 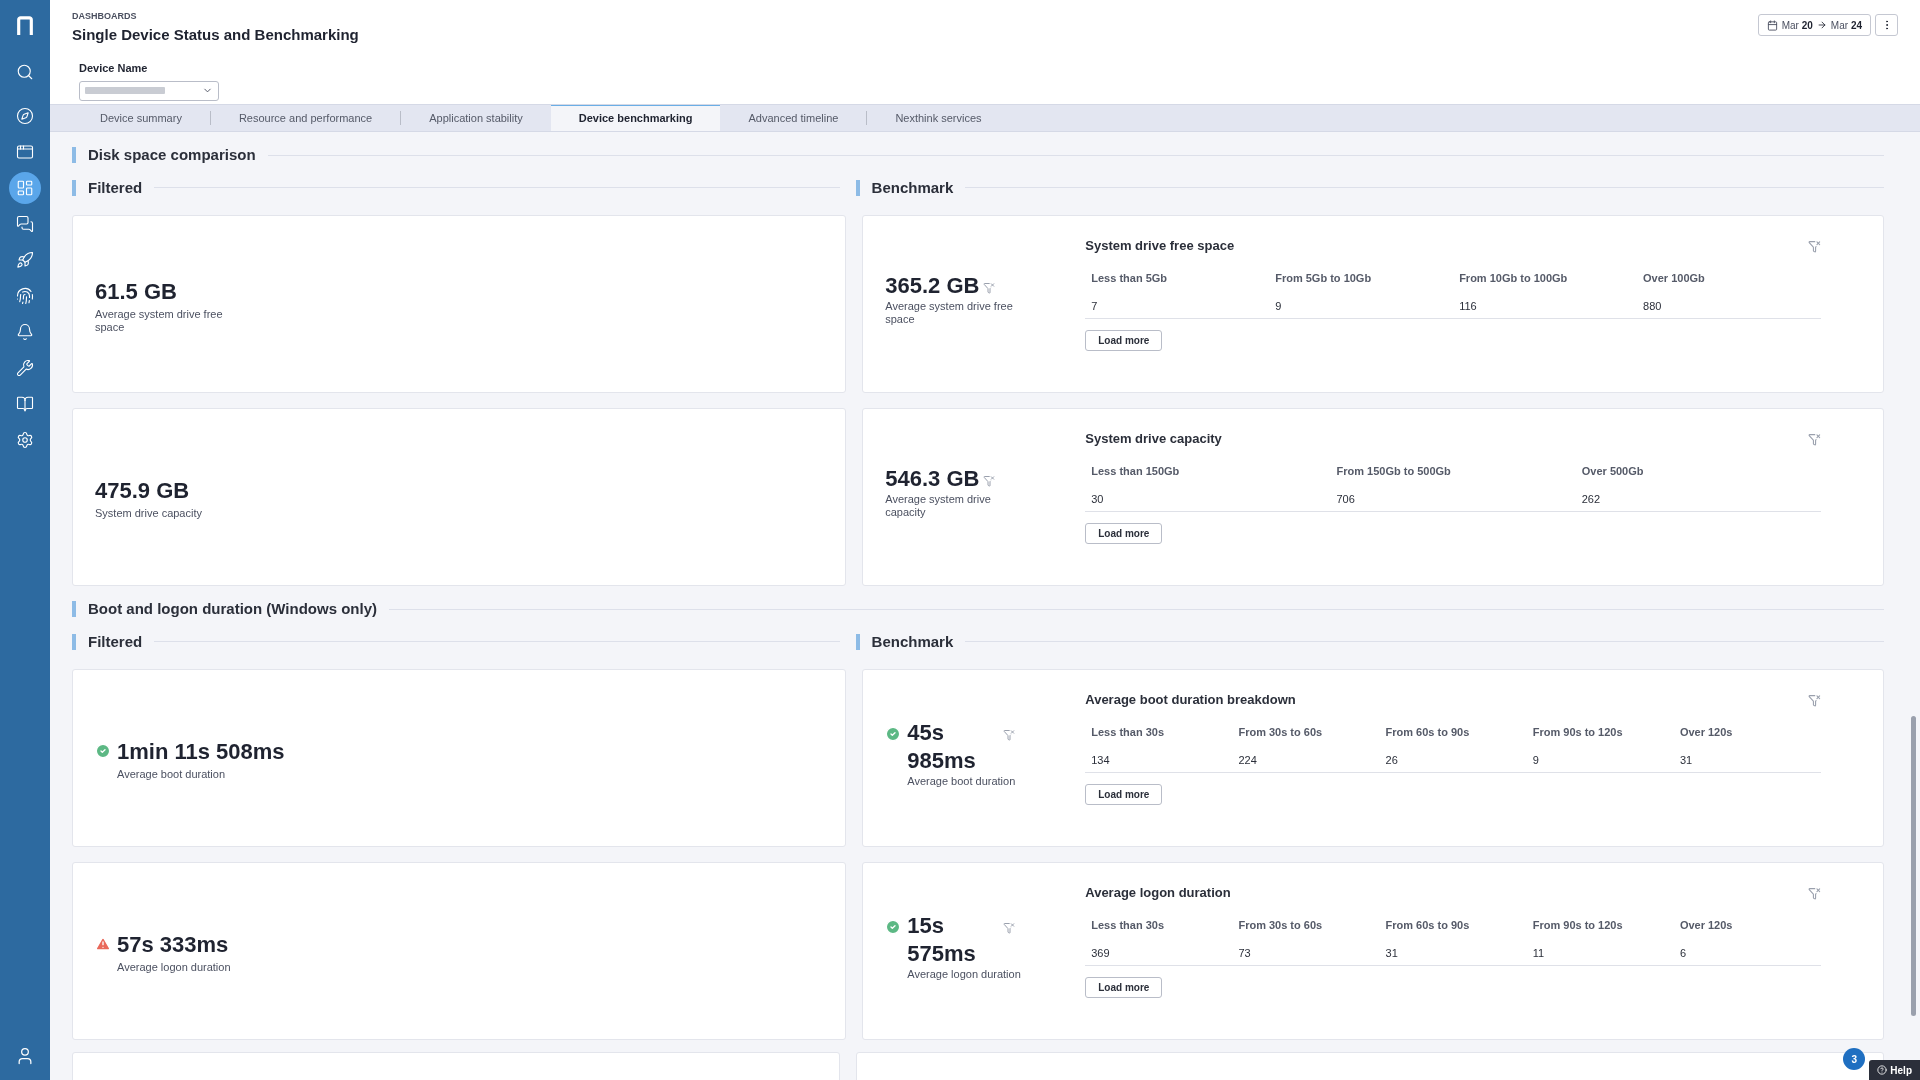 What do you see at coordinates (1682, 953) in the screenshot?
I see `table-cell-text: 6` at bounding box center [1682, 953].